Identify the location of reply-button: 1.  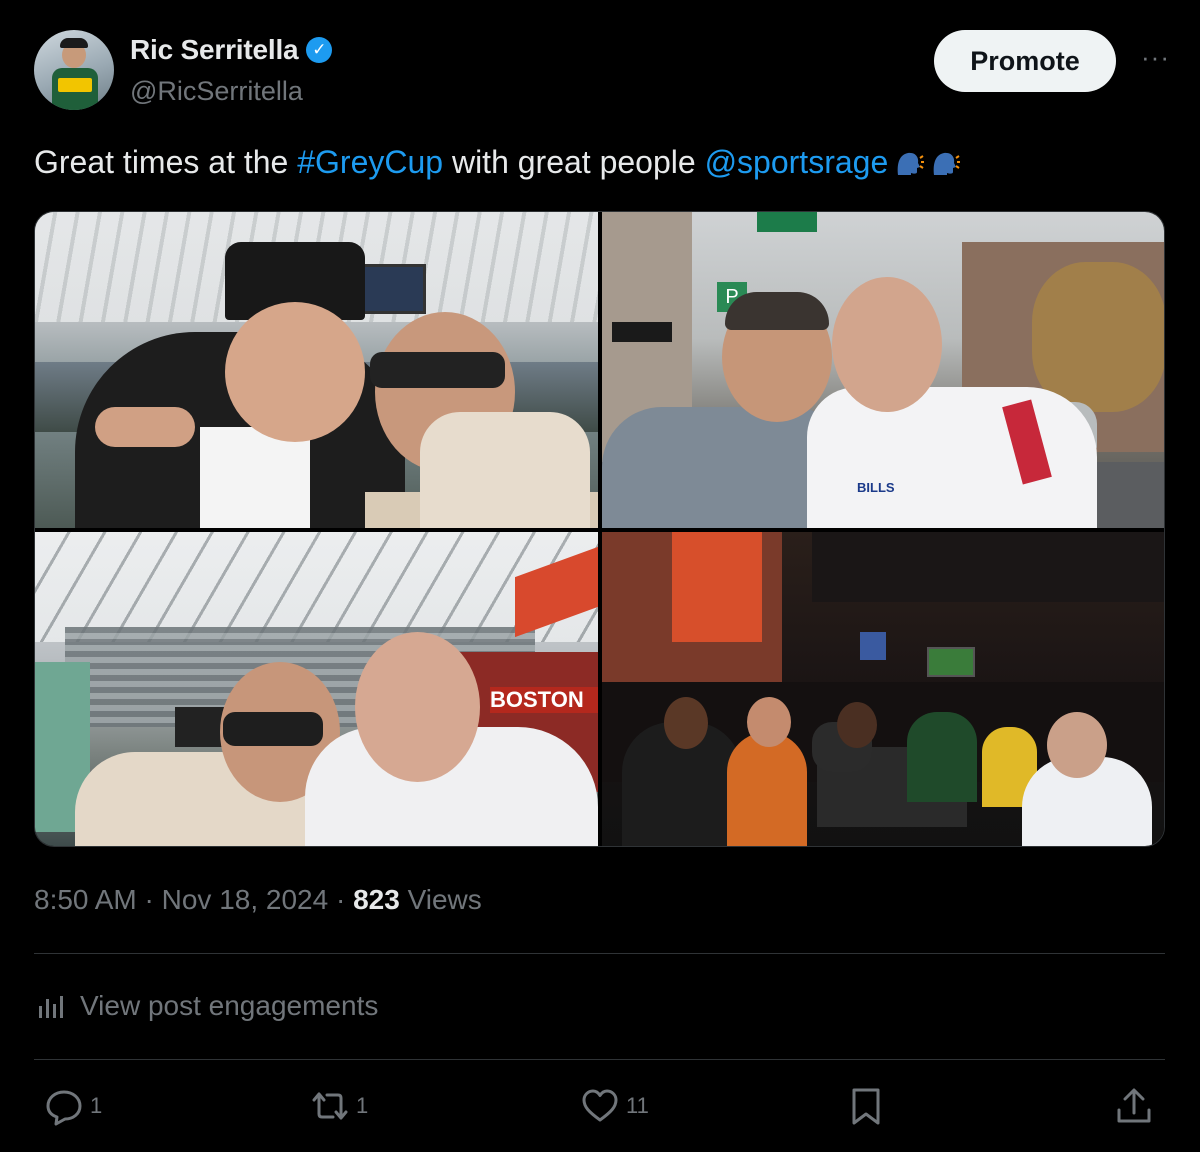
(73, 1106).